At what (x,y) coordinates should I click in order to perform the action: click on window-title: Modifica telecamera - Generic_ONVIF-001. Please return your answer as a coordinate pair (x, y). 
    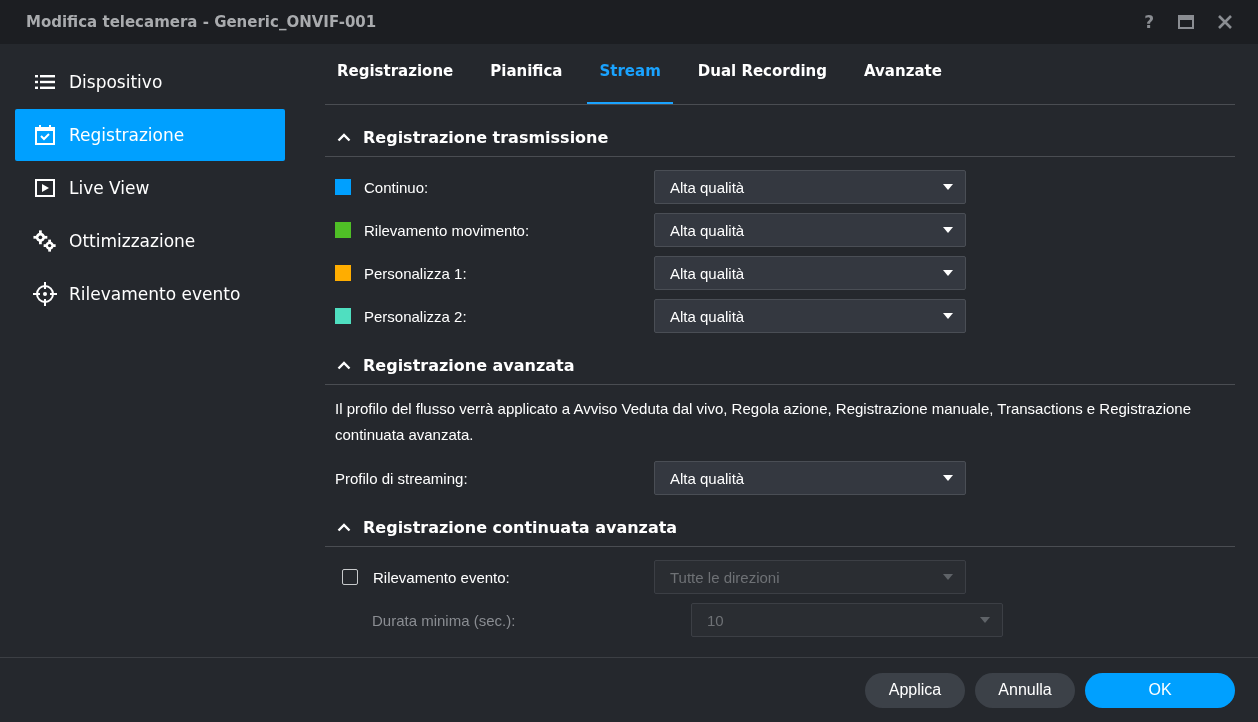
    Looking at the image, I should click on (201, 22).